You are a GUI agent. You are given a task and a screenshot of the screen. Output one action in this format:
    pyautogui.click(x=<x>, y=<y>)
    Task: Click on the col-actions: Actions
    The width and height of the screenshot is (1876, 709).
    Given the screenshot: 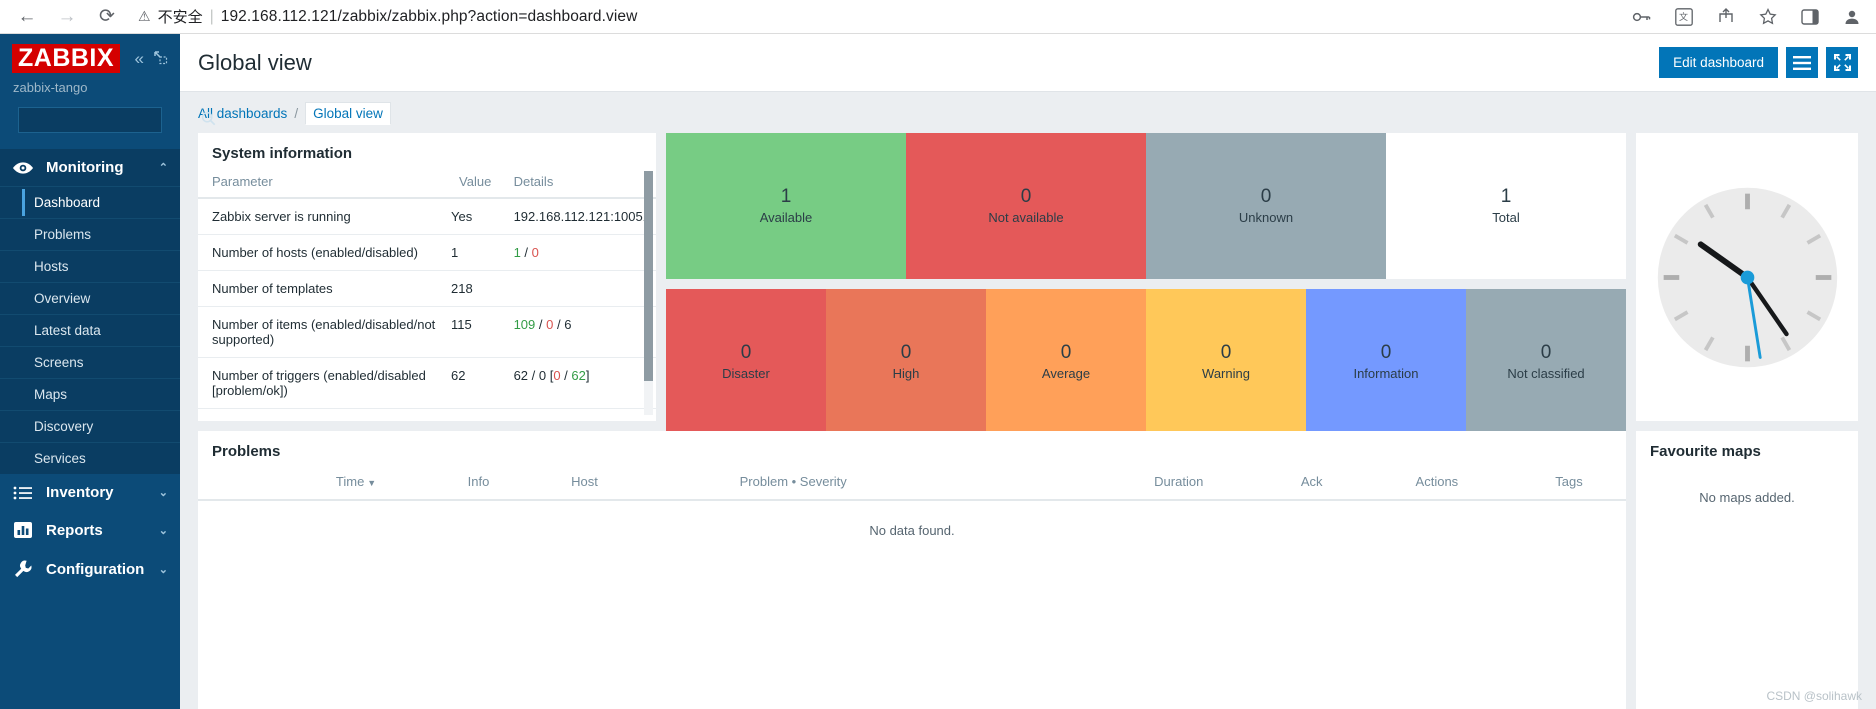 What is the action you would take?
    pyautogui.click(x=1437, y=484)
    